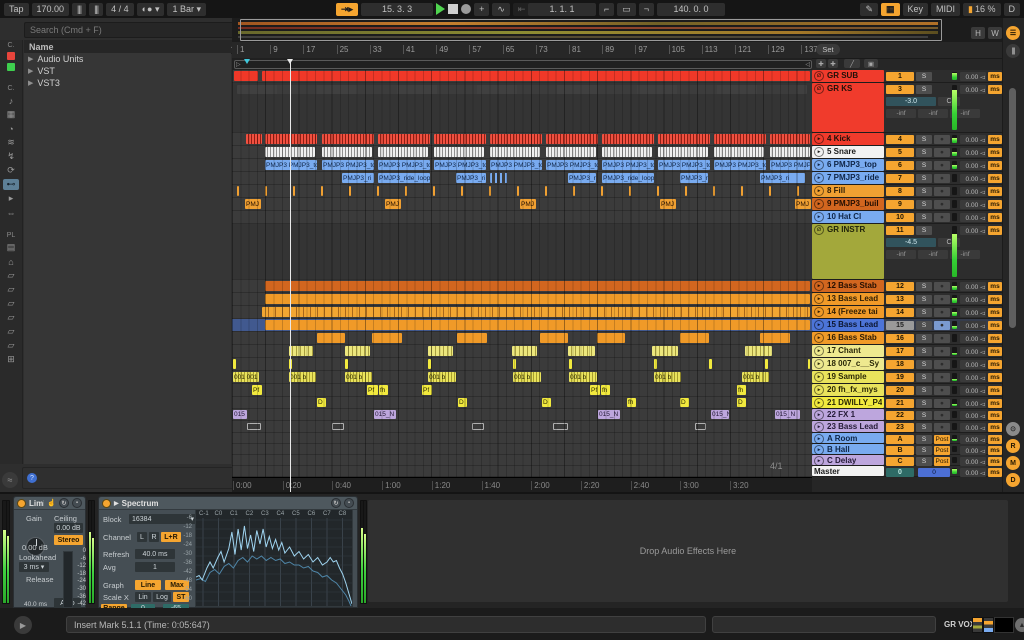 The image size is (1024, 640). I want to click on time-signature-field: 4 / 4, so click(120, 9).